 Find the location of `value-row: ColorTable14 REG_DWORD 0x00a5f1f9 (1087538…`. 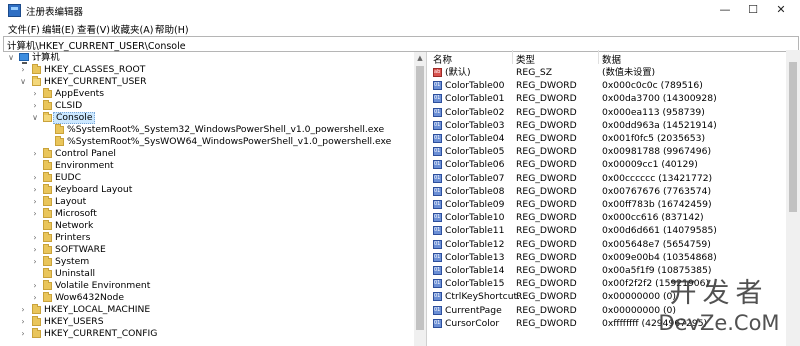

value-row: ColorTable14 REG_DWORD 0x00a5f1f9 (1087538… is located at coordinates (607, 270).